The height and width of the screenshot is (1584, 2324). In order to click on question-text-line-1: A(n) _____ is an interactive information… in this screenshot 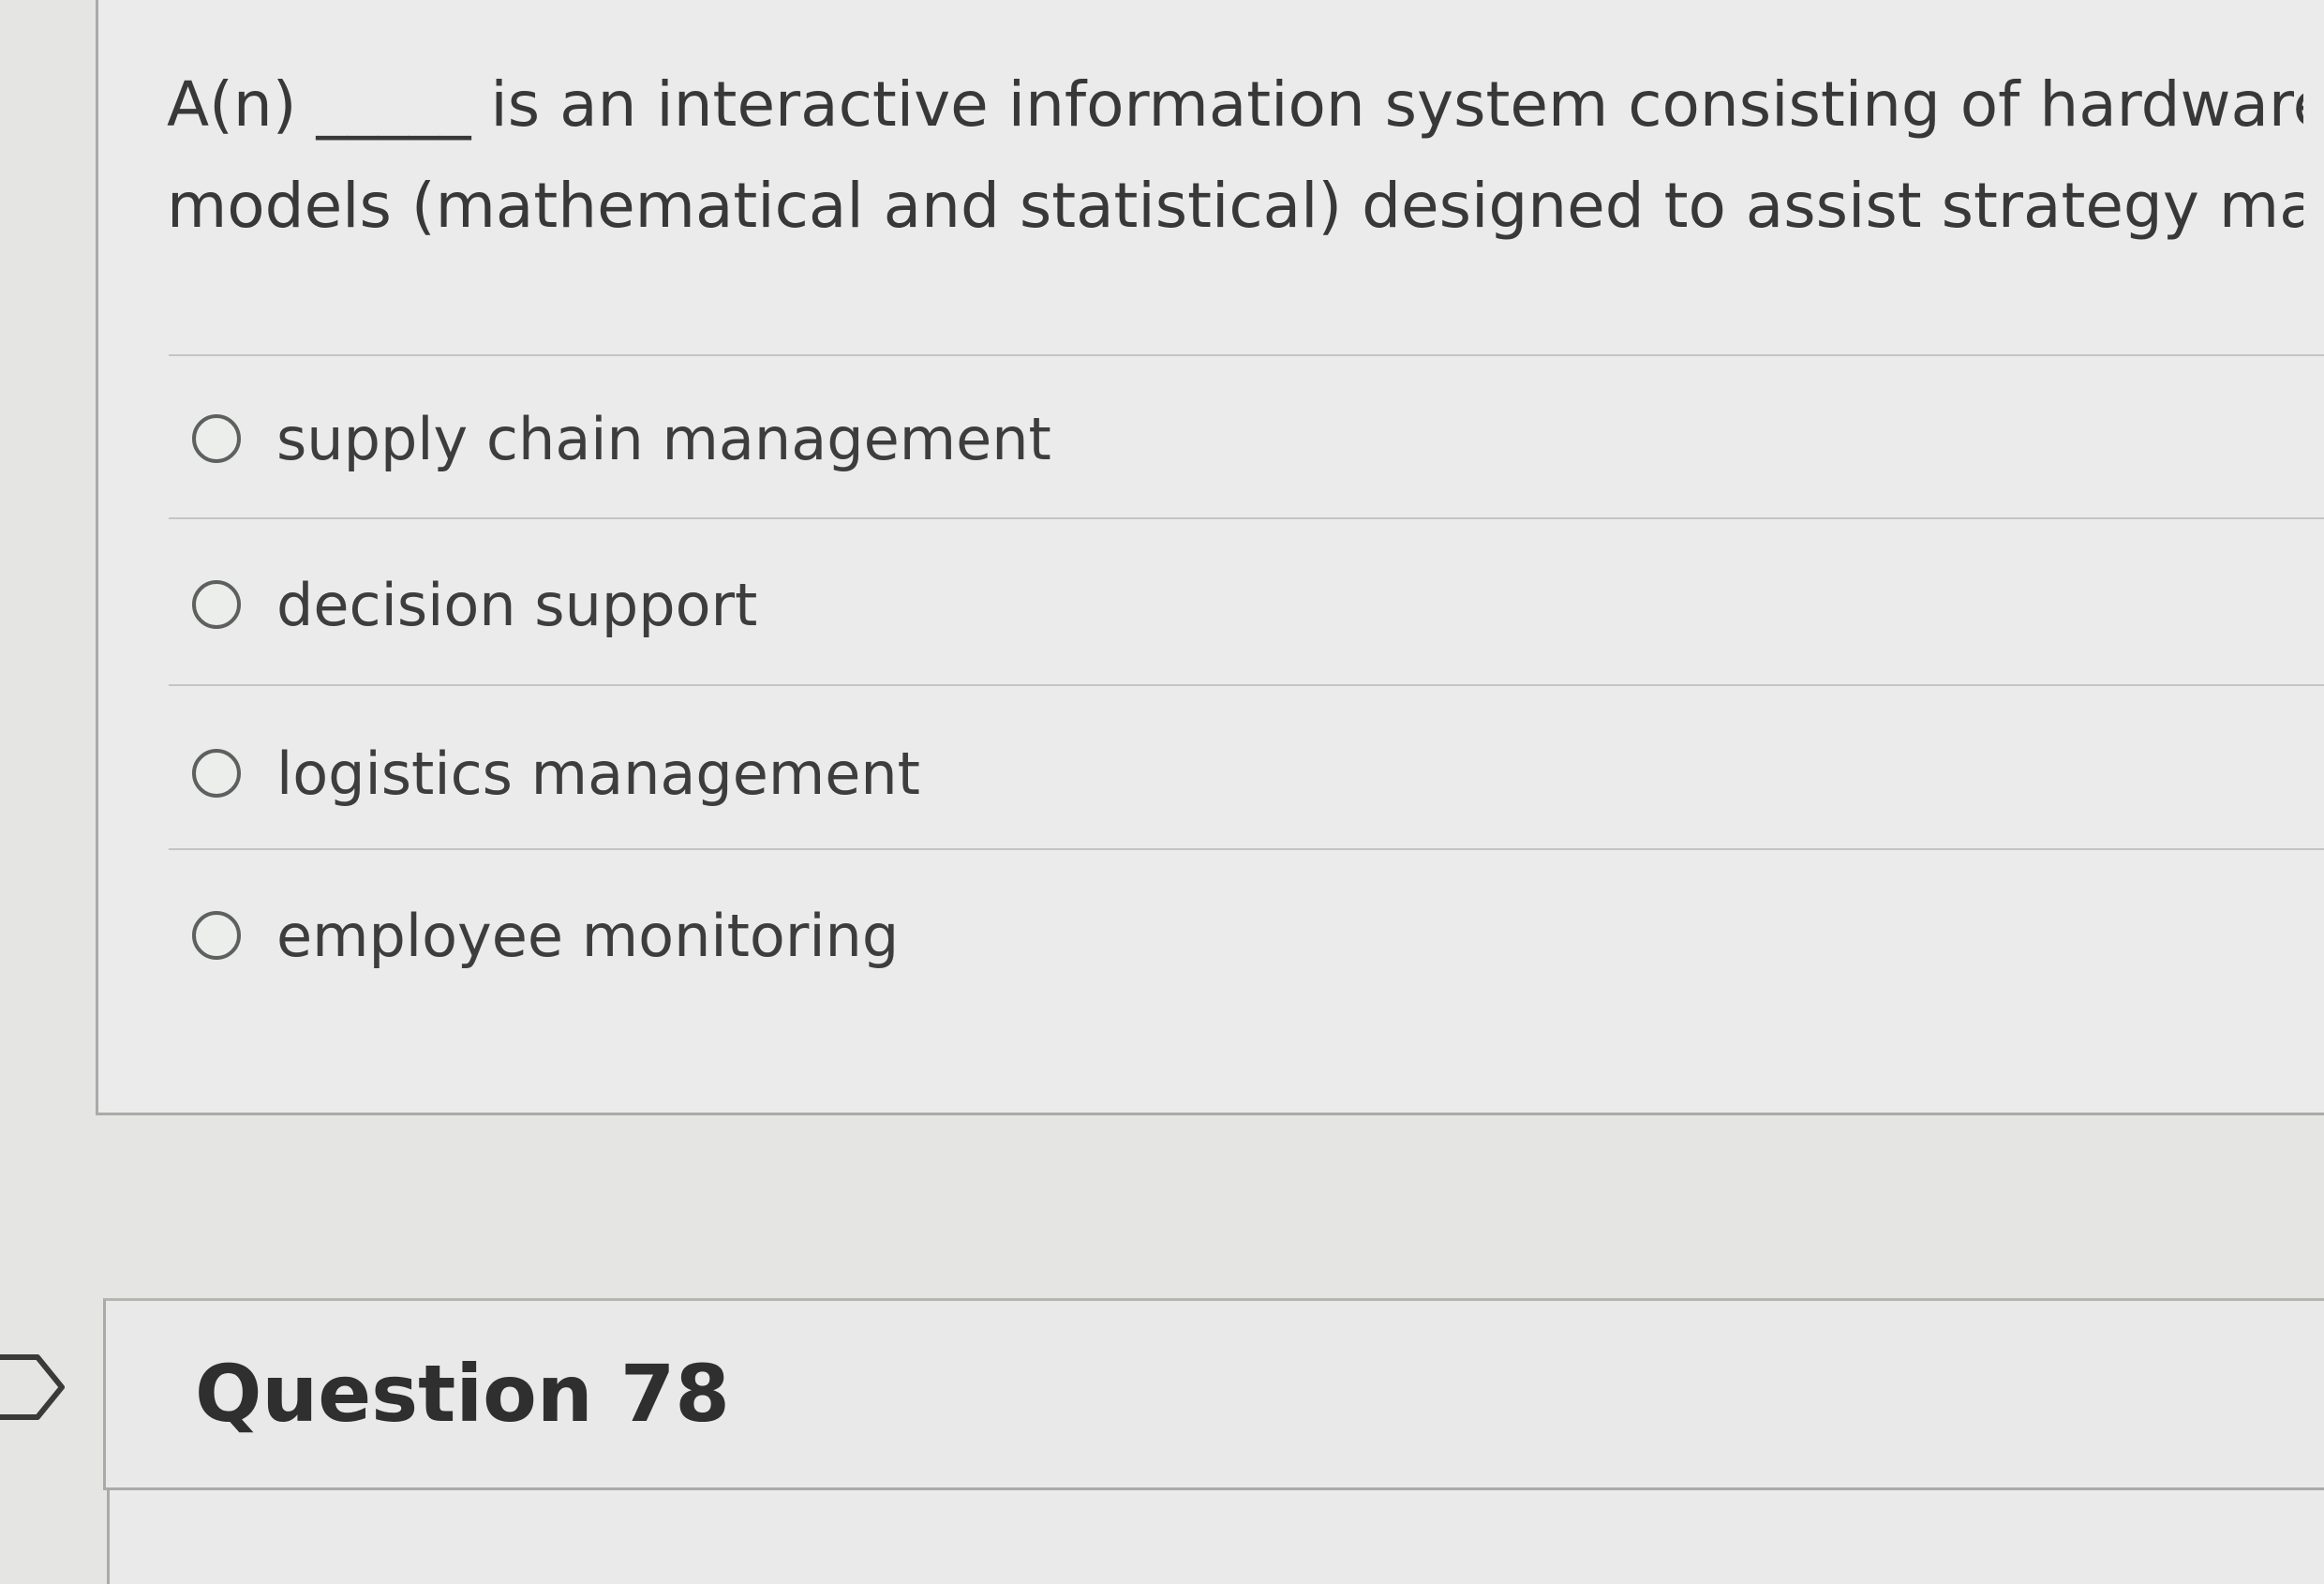, I will do `click(1235, 104)`.